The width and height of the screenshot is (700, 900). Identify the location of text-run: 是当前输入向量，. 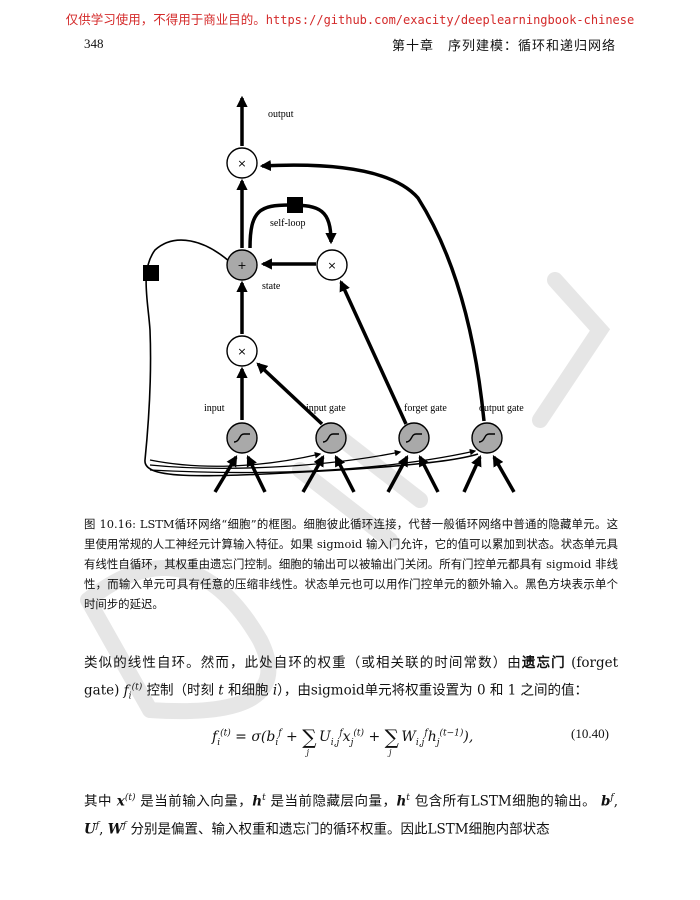
(196, 801).